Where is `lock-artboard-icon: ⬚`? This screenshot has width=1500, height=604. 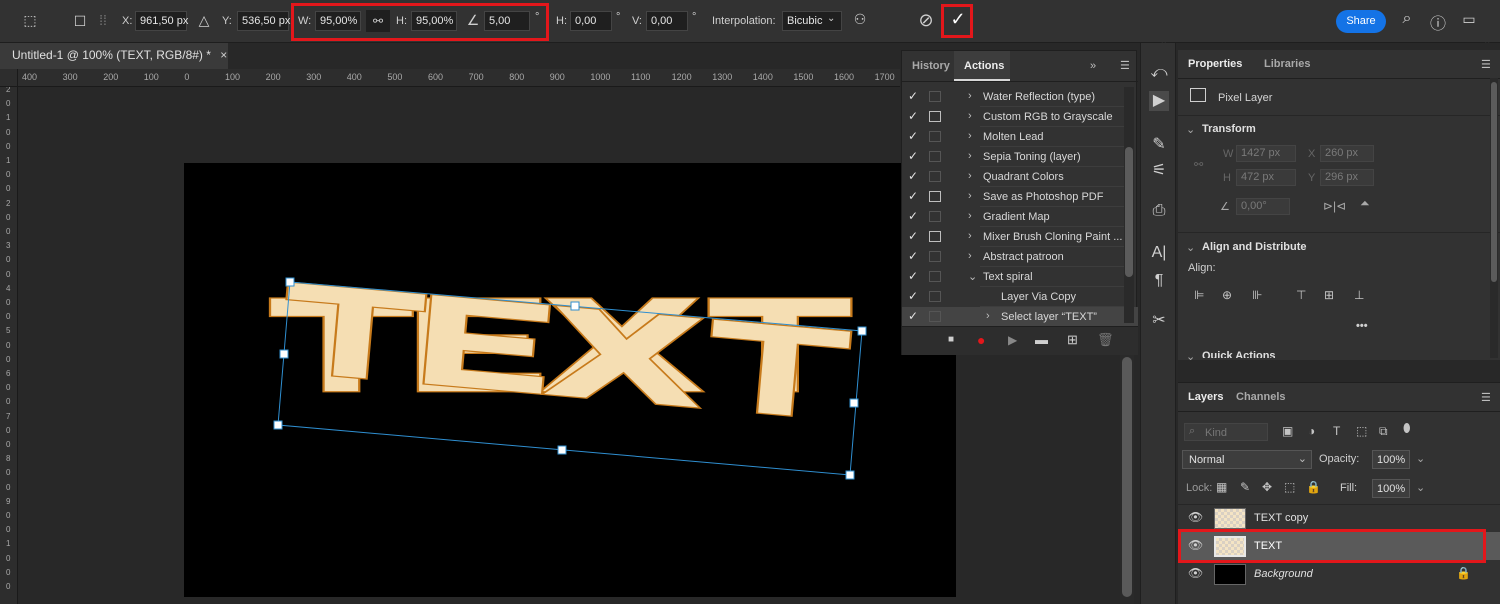
lock-artboard-icon: ⬚ is located at coordinates (1289, 487).